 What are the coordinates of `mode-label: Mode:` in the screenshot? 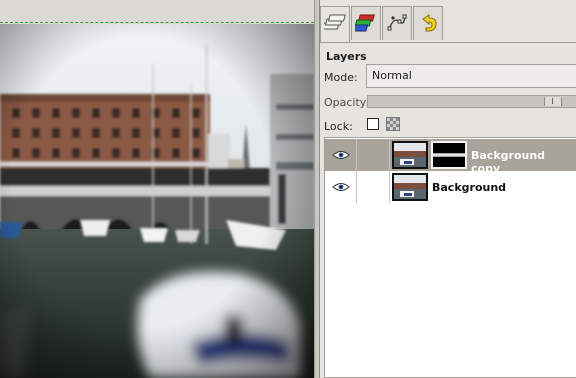 It's located at (341, 77).